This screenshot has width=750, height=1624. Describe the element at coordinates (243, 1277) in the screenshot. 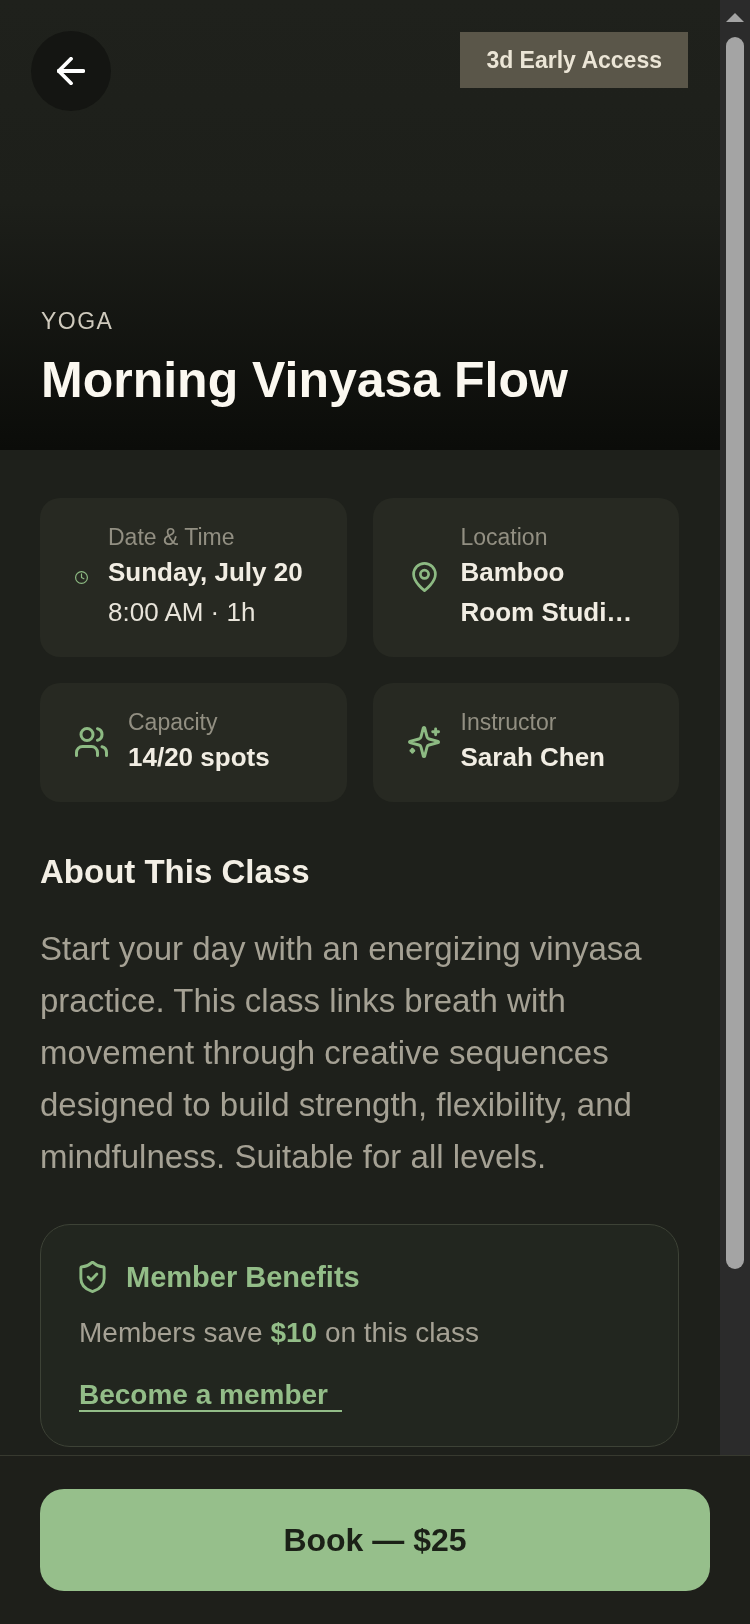

I see `benefits-title: Member Benefits` at that location.